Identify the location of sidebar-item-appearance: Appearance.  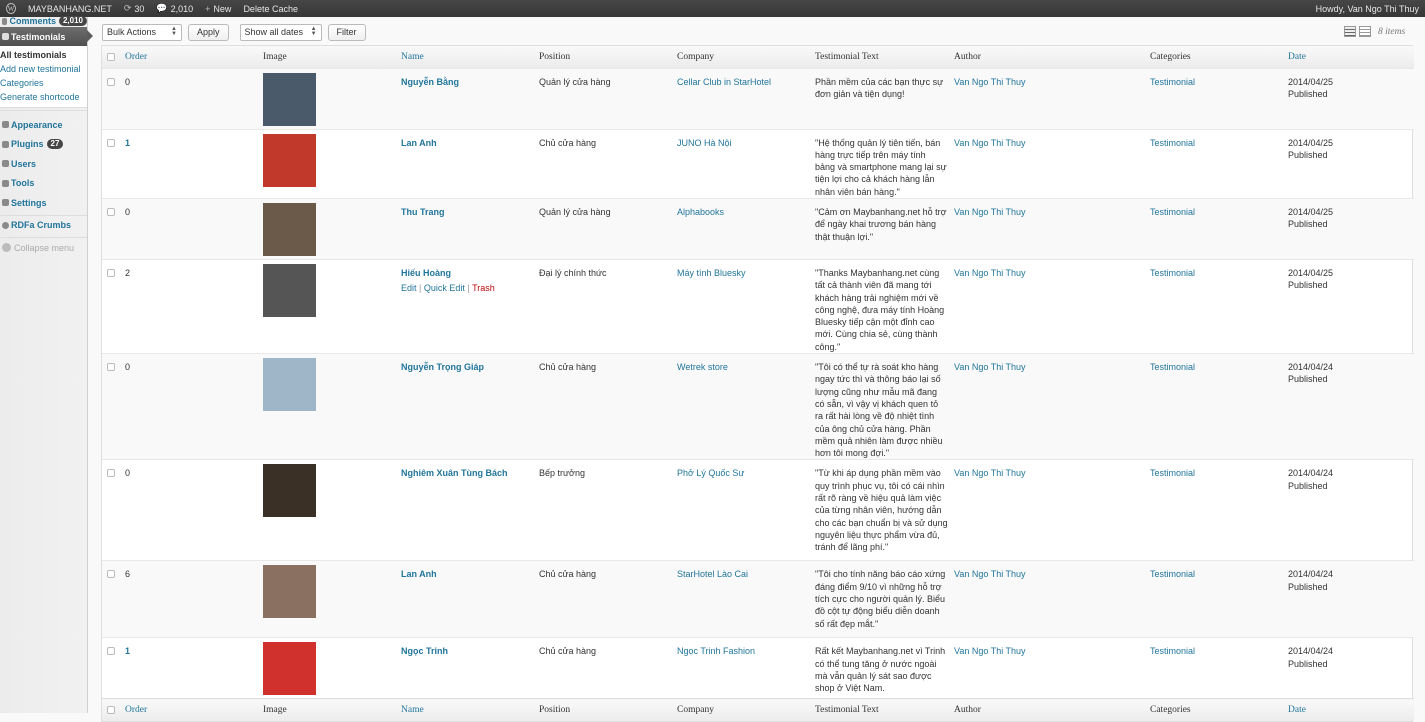
(43, 125).